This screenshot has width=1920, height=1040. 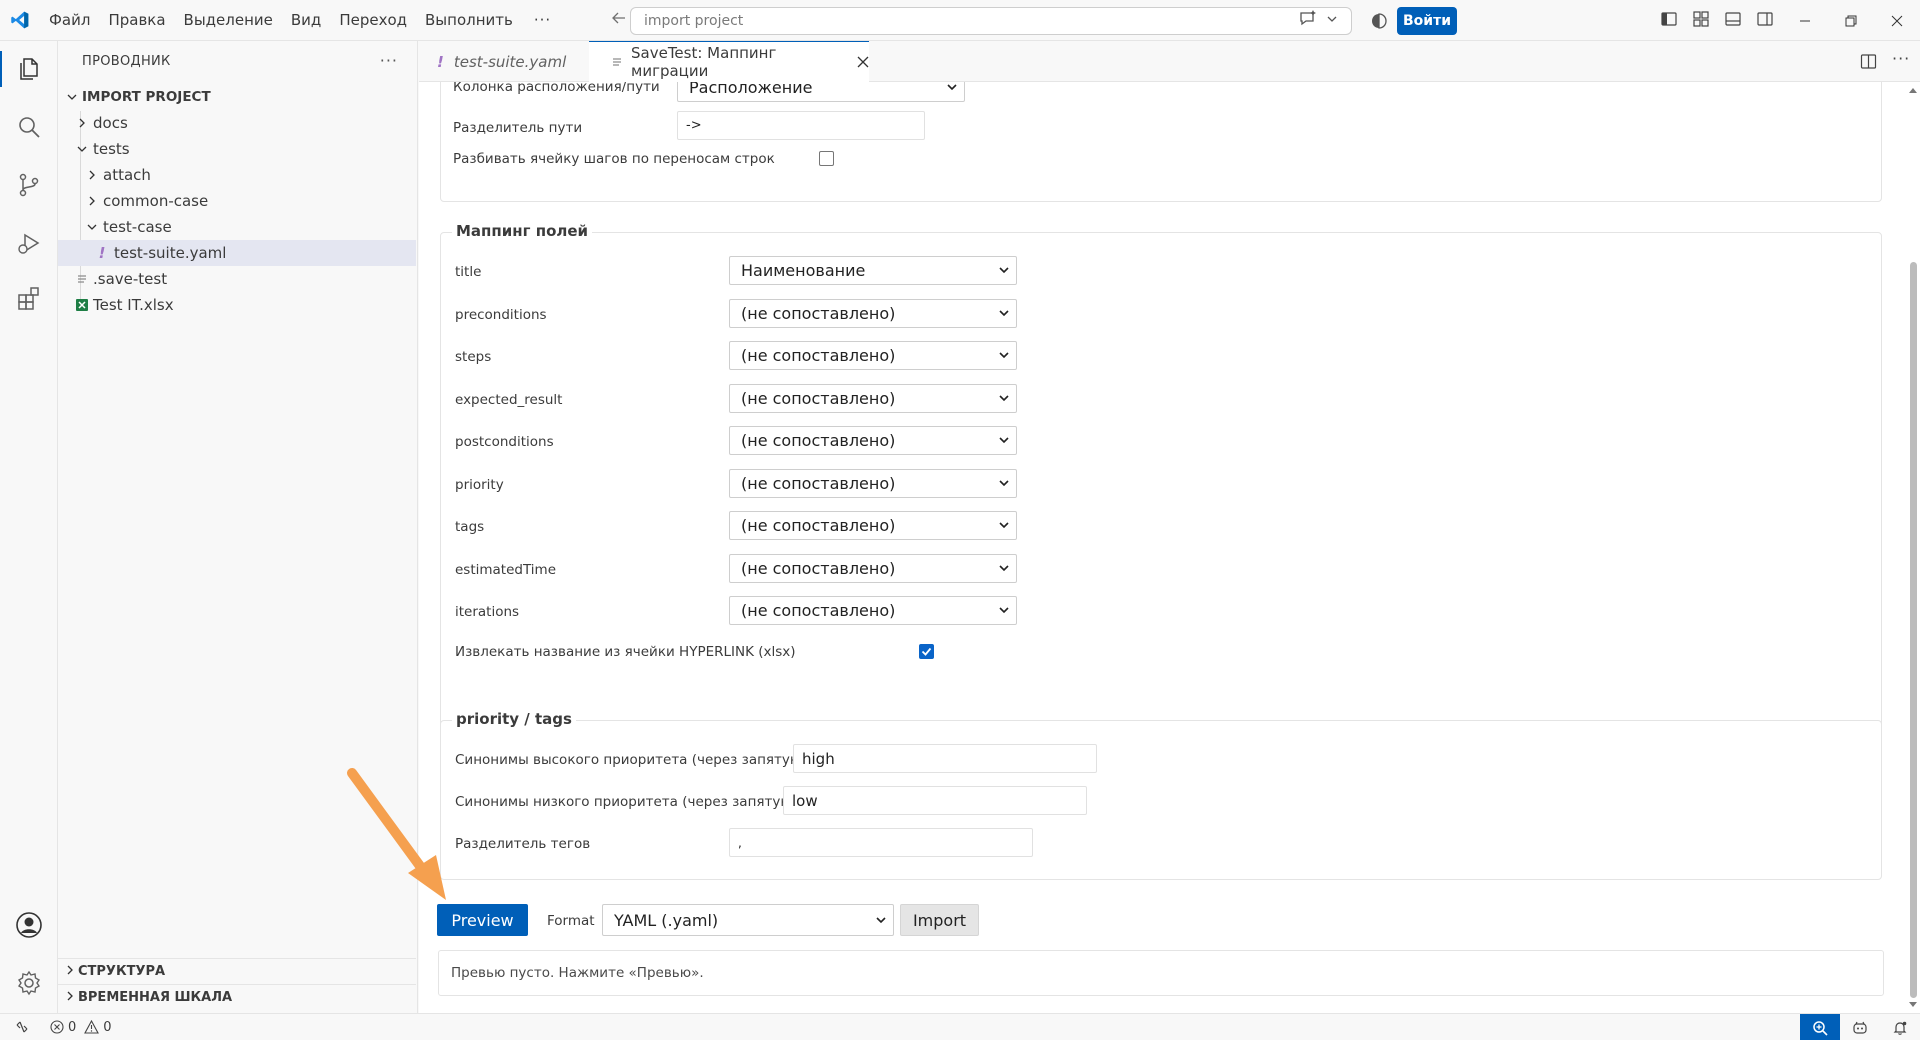 What do you see at coordinates (1379, 23) in the screenshot?
I see `accounts-split-icon` at bounding box center [1379, 23].